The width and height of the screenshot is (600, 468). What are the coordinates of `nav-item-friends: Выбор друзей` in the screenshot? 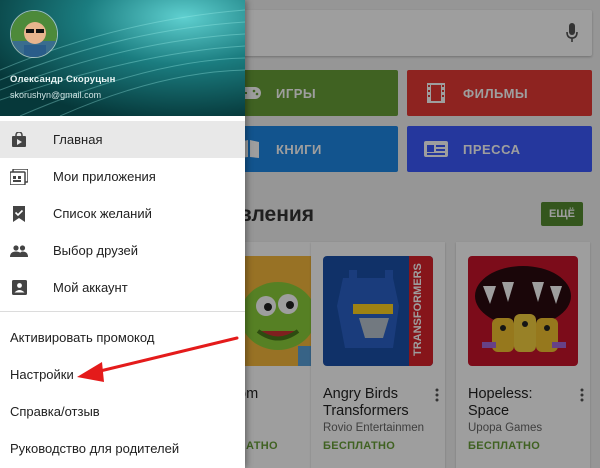 It's located at (122, 250).